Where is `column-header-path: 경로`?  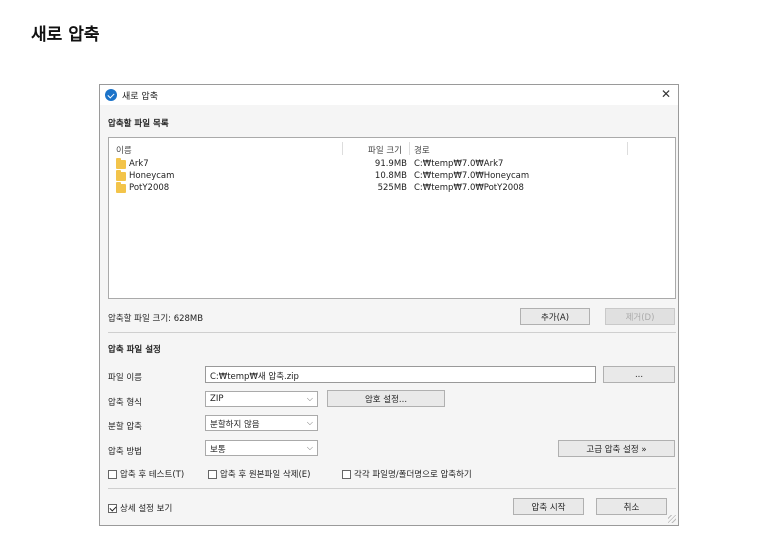
column-header-path: 경로 is located at coordinates (422, 150).